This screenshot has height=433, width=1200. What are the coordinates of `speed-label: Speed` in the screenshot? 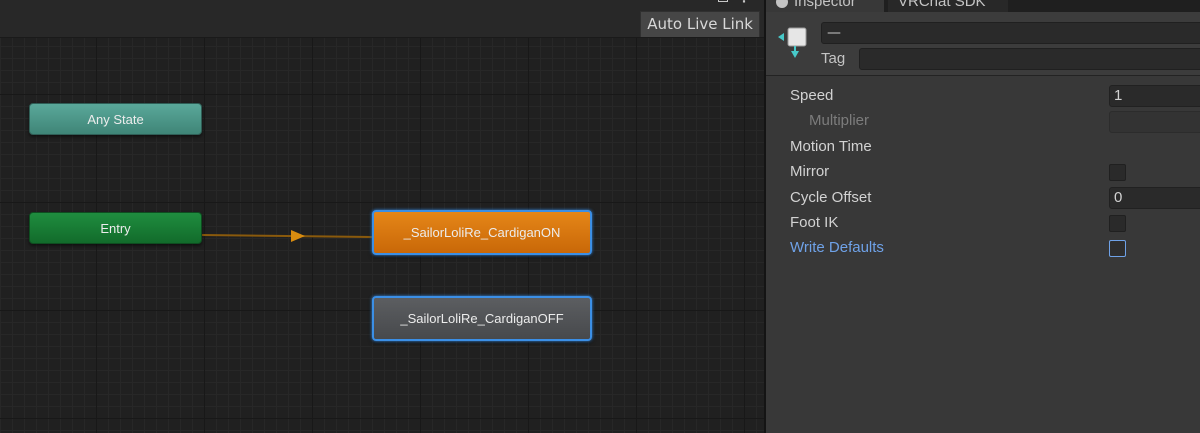 It's located at (812, 95).